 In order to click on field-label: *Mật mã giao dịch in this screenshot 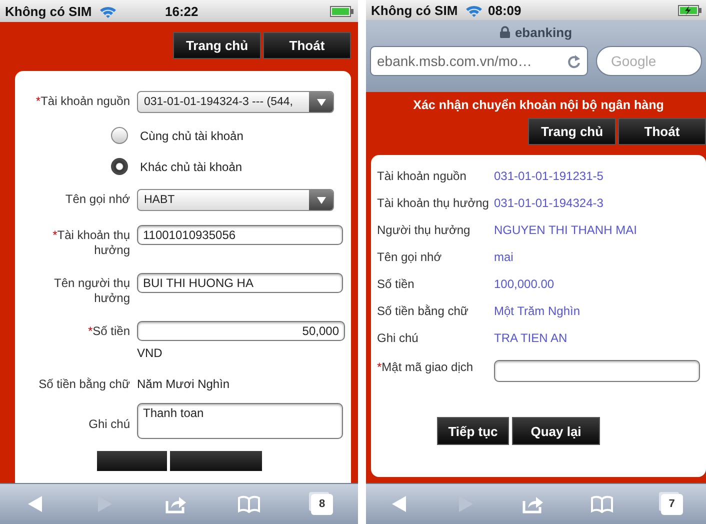, I will do `click(425, 367)`.